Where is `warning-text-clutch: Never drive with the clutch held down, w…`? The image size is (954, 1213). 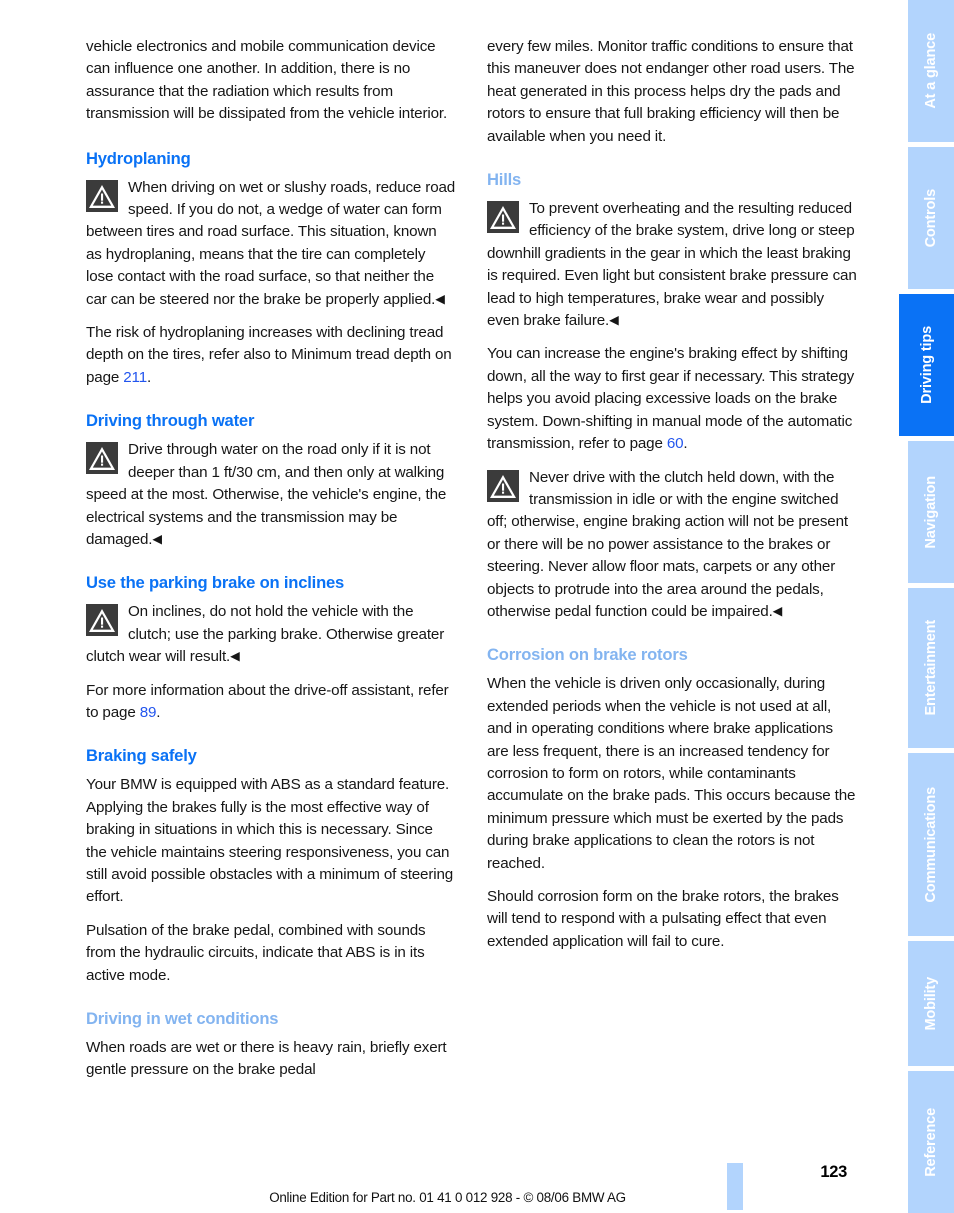
warning-text-clutch: Never drive with the clutch held down, w… is located at coordinates (667, 544).